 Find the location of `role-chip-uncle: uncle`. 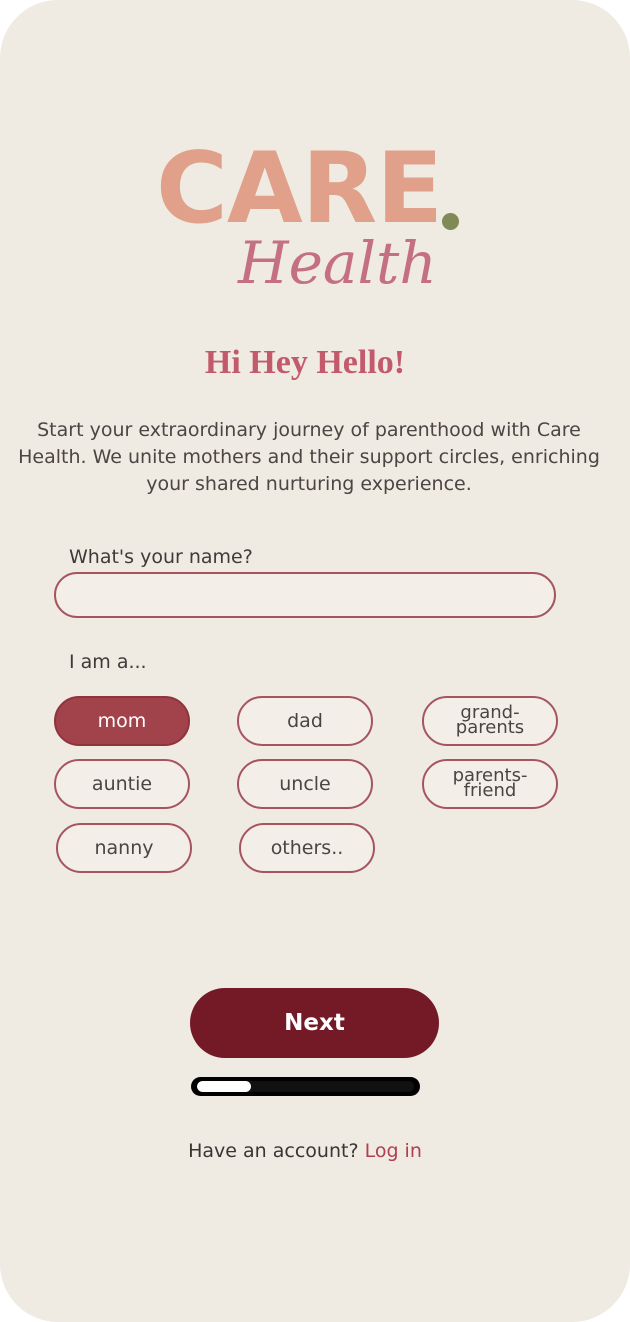

role-chip-uncle: uncle is located at coordinates (305, 784).